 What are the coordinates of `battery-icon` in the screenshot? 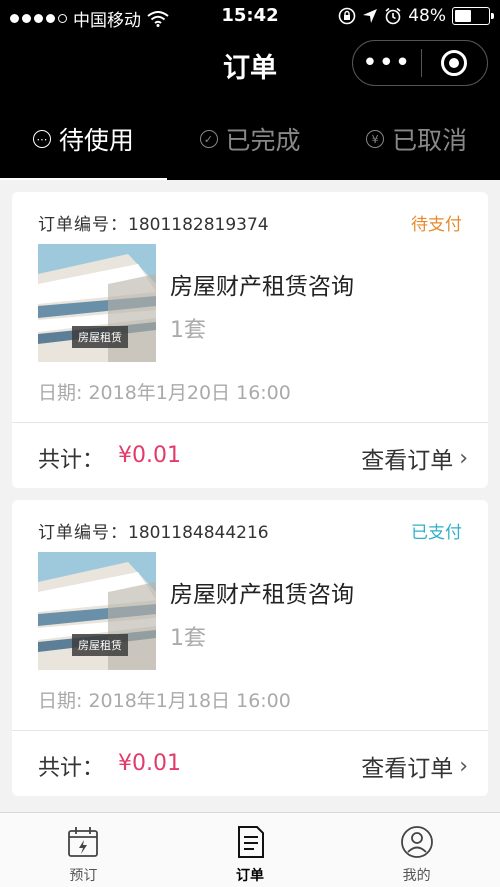 It's located at (473, 16).